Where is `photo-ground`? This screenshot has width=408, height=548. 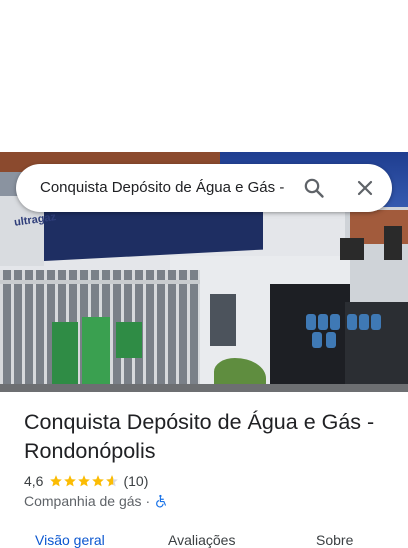
photo-ground is located at coordinates (204, 388).